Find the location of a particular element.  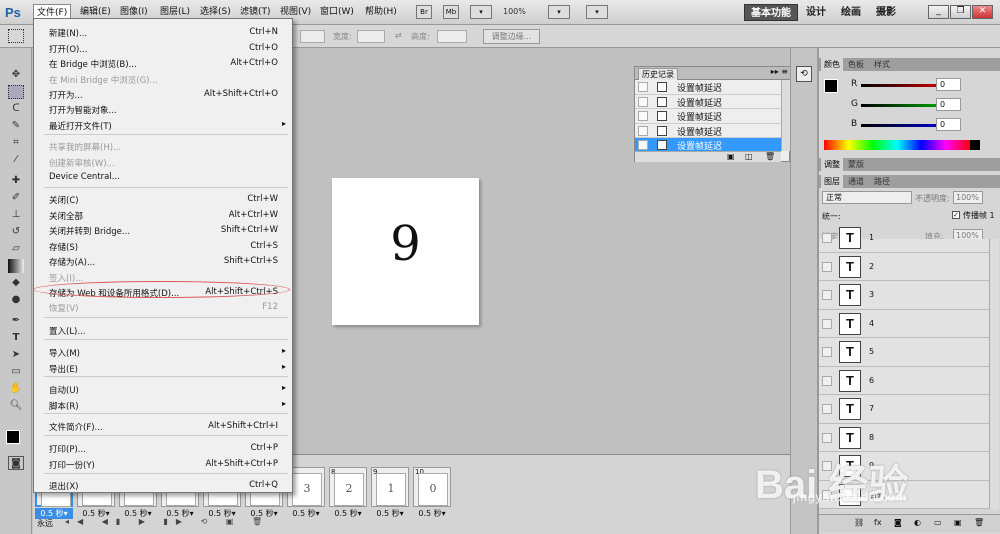

group-icon: ▭ is located at coordinates (938, 522).